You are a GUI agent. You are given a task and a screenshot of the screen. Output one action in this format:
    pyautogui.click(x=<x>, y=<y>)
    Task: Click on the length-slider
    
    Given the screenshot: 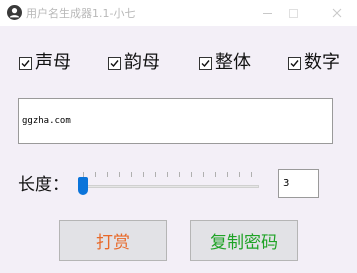 What is the action you would take?
    pyautogui.click(x=169, y=184)
    